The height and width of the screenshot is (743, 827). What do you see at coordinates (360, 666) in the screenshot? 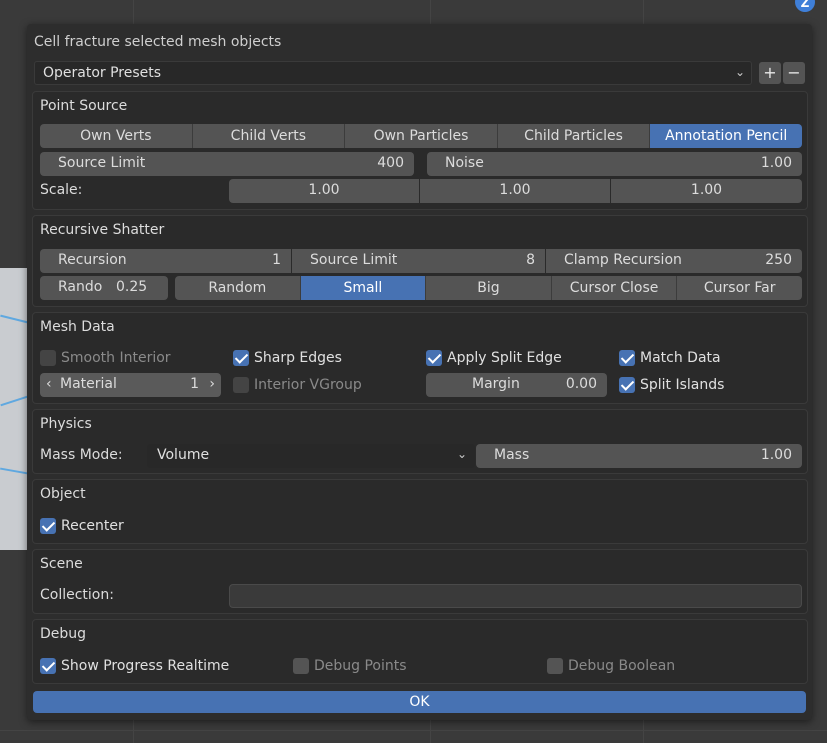
I see `checkbox-label: Debug Points` at bounding box center [360, 666].